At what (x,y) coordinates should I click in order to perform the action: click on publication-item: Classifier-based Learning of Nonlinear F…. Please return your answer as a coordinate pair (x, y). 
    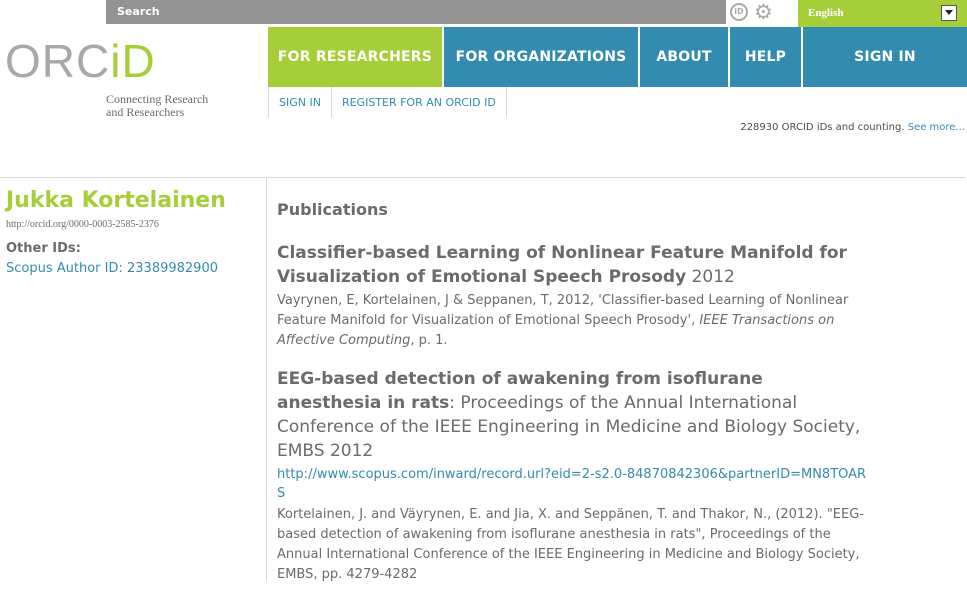
    Looking at the image, I should click on (572, 296).